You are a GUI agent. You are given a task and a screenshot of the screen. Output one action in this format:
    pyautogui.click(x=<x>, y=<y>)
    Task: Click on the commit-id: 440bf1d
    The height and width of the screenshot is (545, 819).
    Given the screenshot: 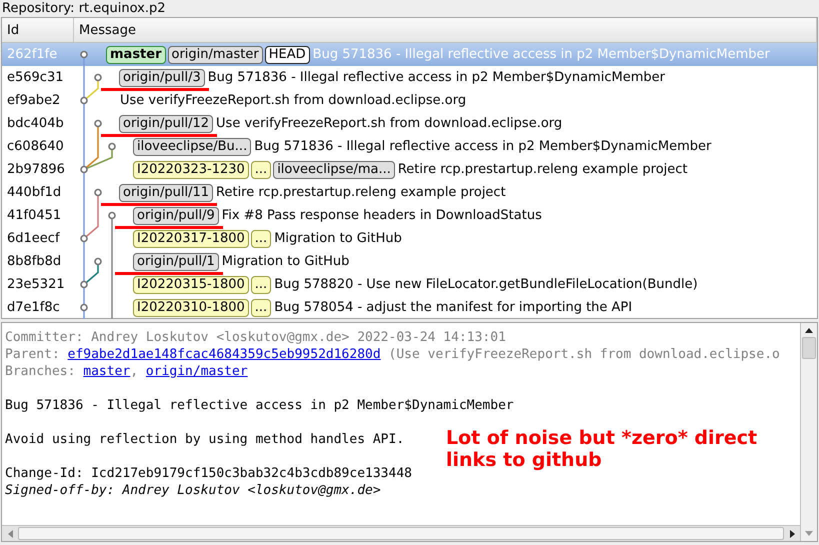 What is the action you would take?
    pyautogui.click(x=34, y=193)
    